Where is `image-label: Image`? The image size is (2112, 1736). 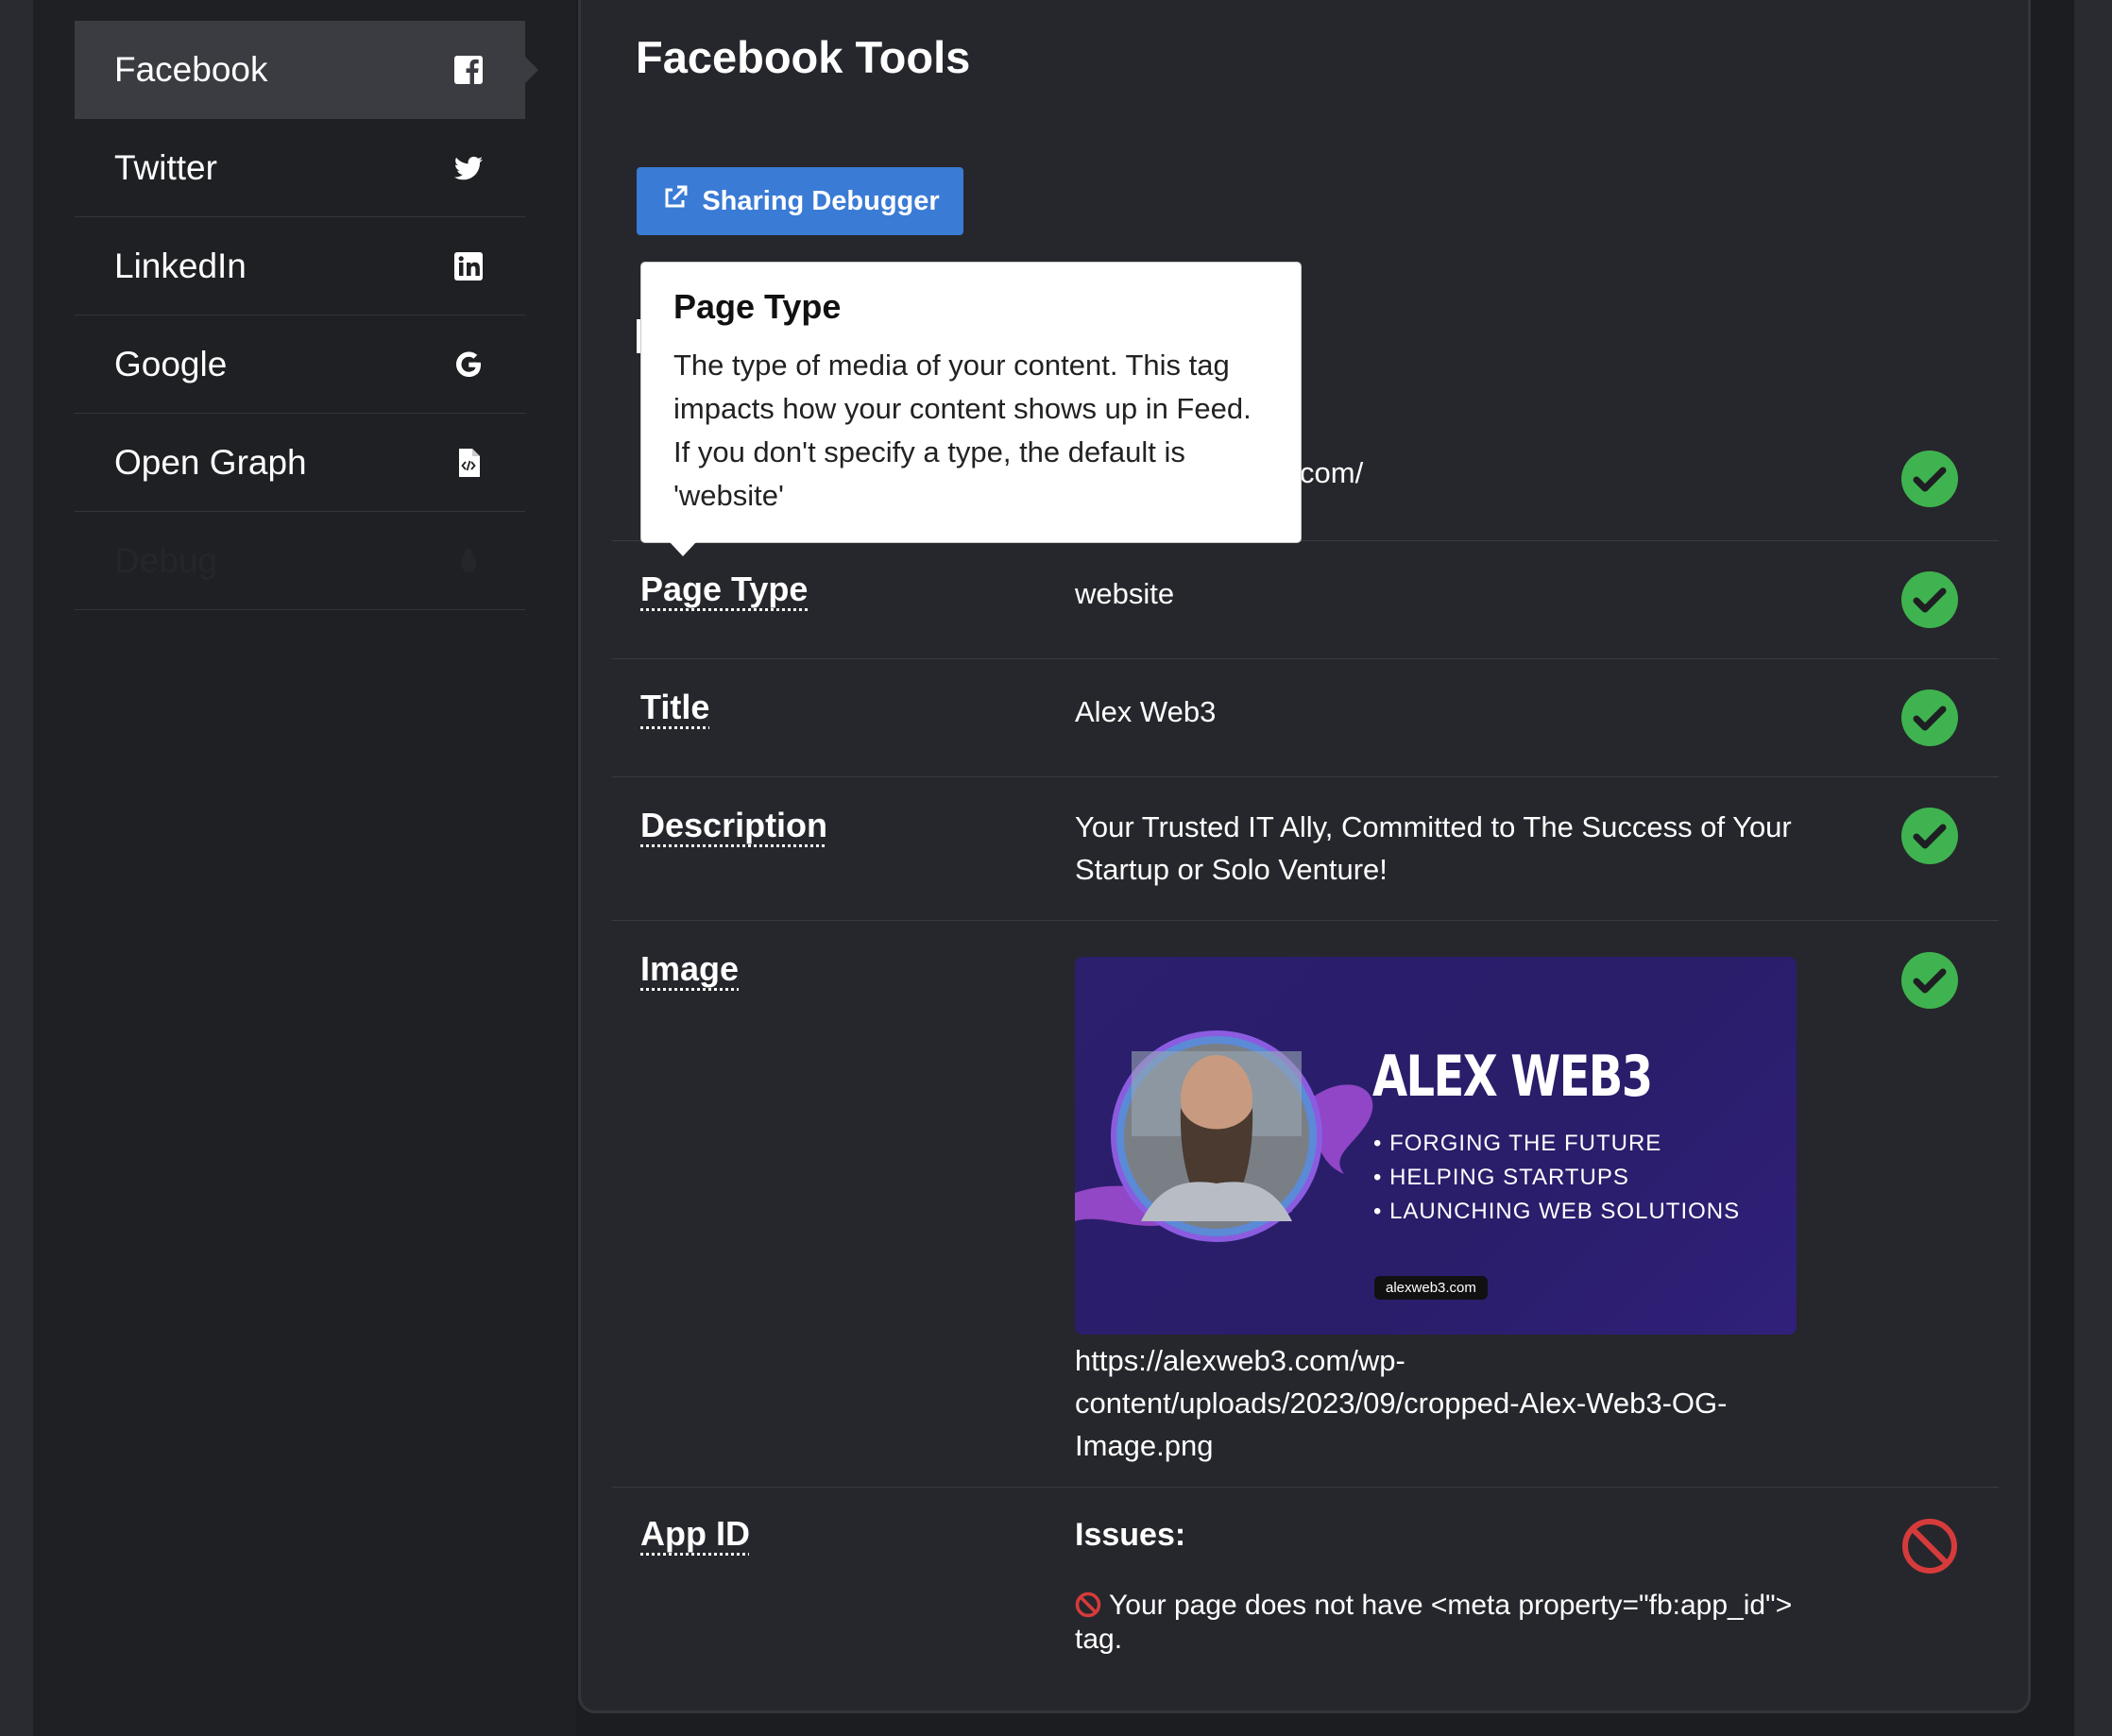 image-label: Image is located at coordinates (689, 969).